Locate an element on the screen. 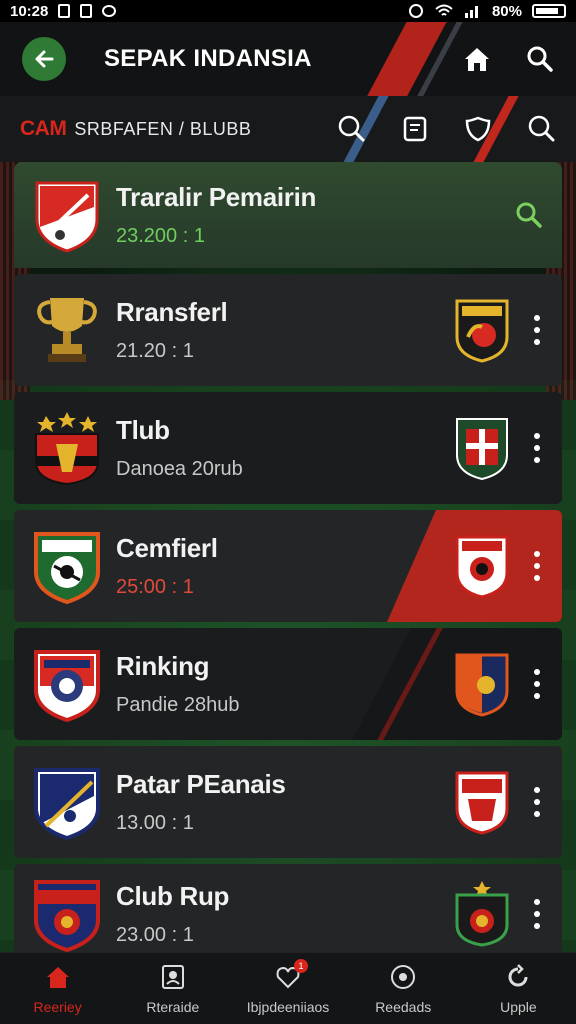  nav-item-reeds: Reedads is located at coordinates (403, 988).